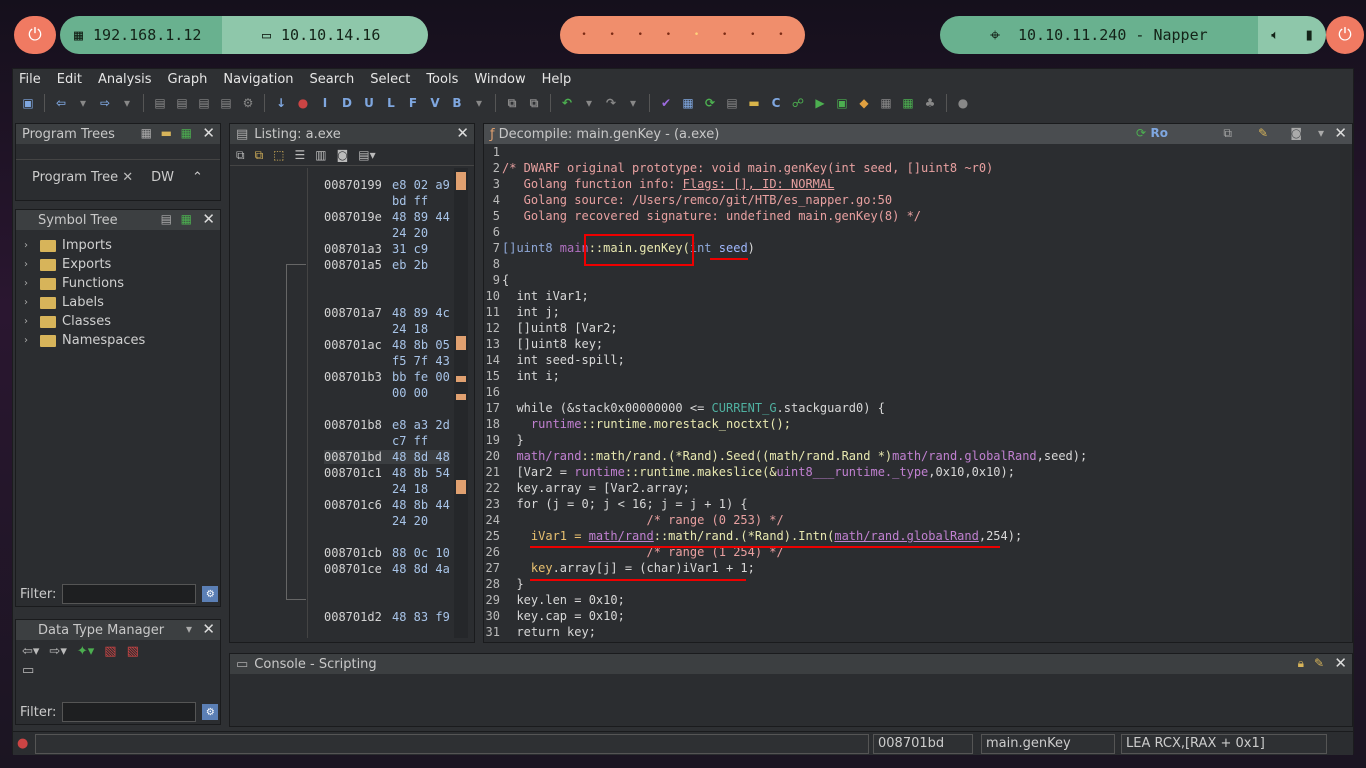 This screenshot has width=1366, height=768. What do you see at coordinates (387, 505) in the screenshot?
I see `listing-row: 008701c6 48 8b 44` at bounding box center [387, 505].